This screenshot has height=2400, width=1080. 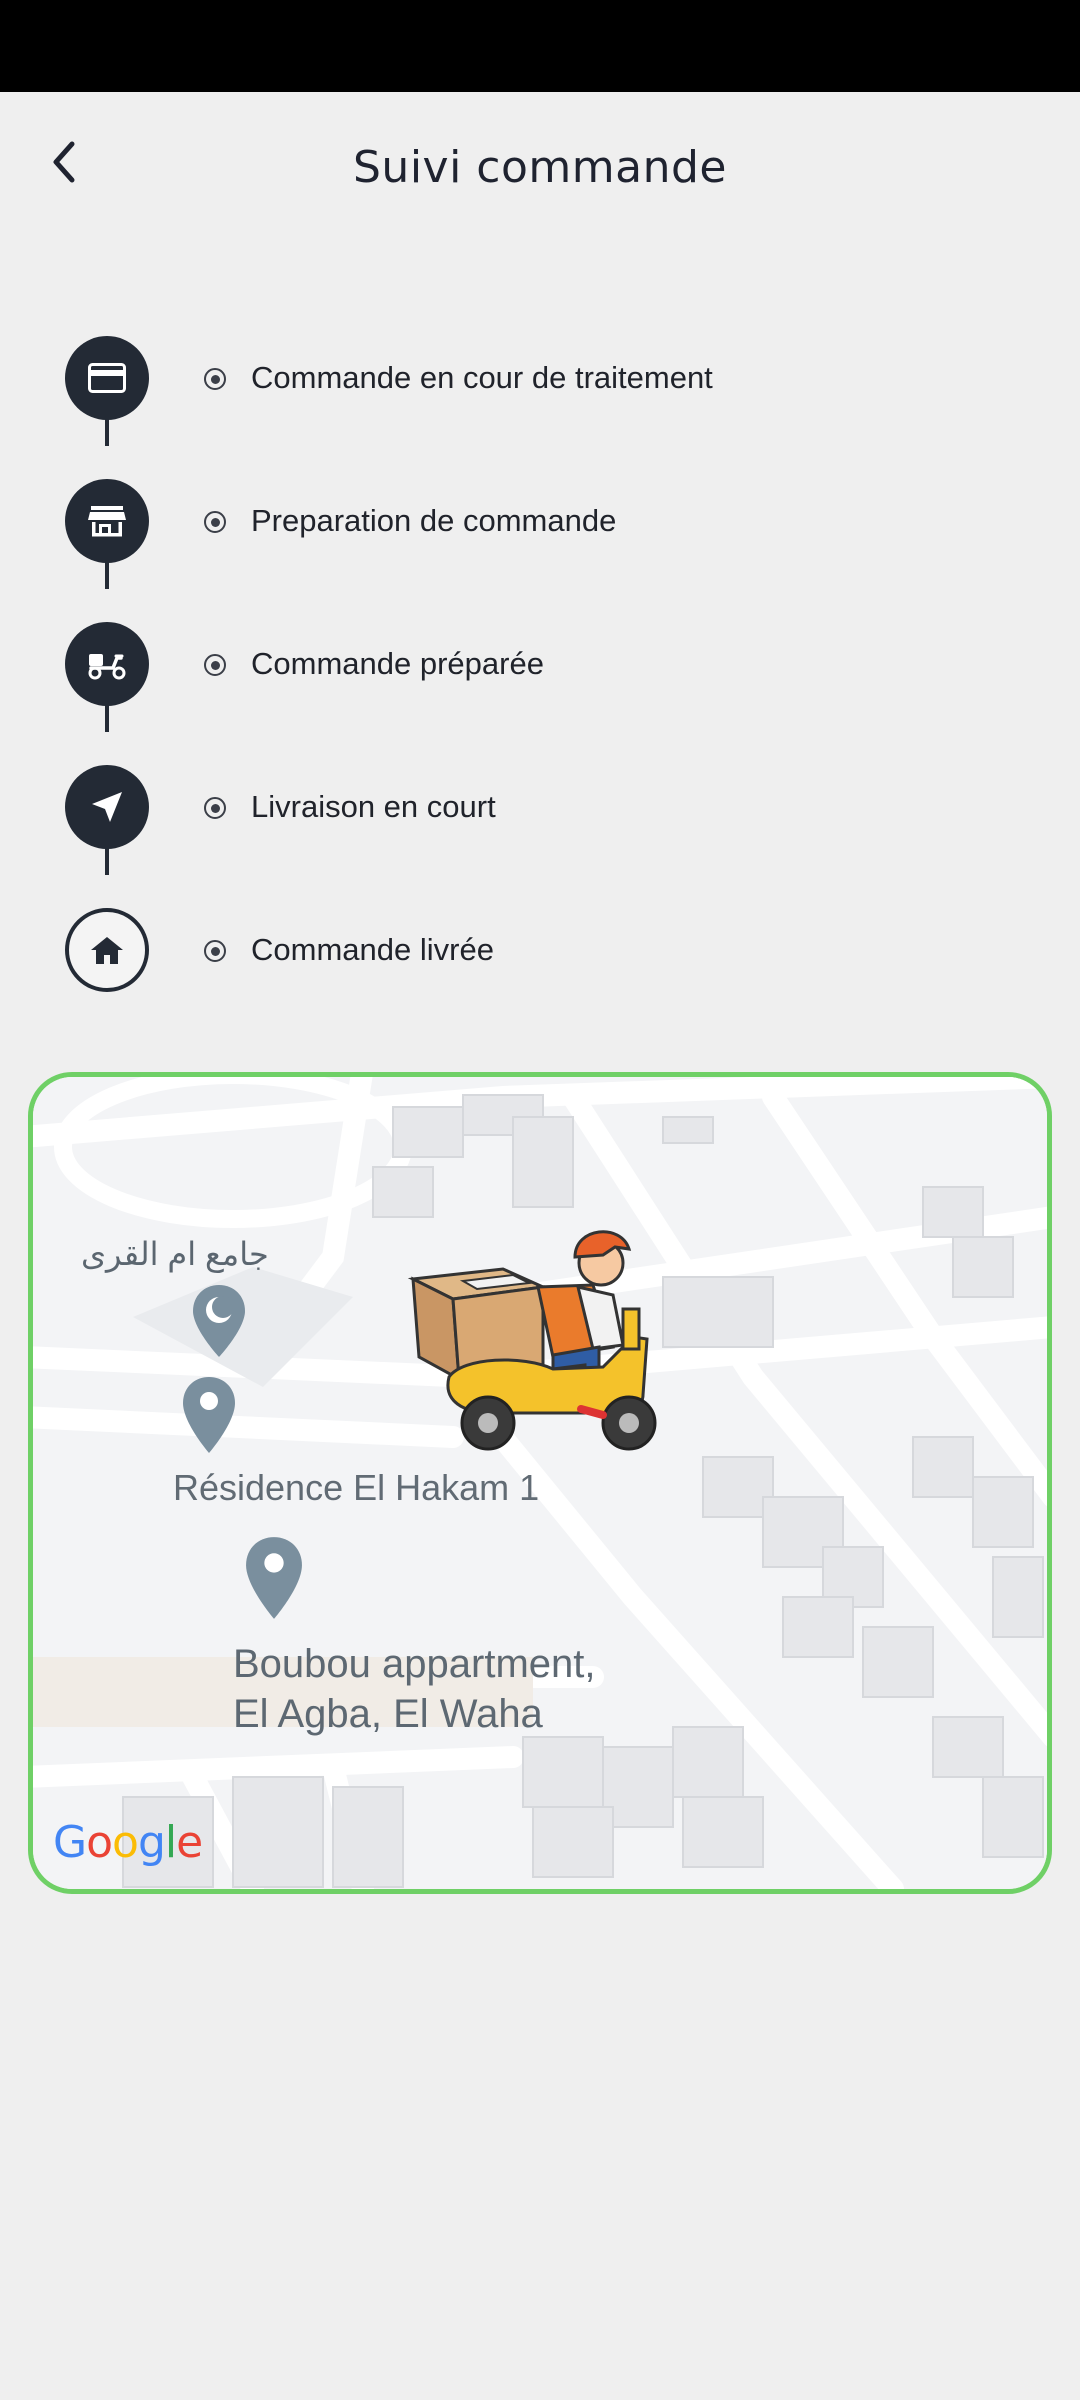 I want to click on mosque-pin-icon, so click(x=219, y=1321).